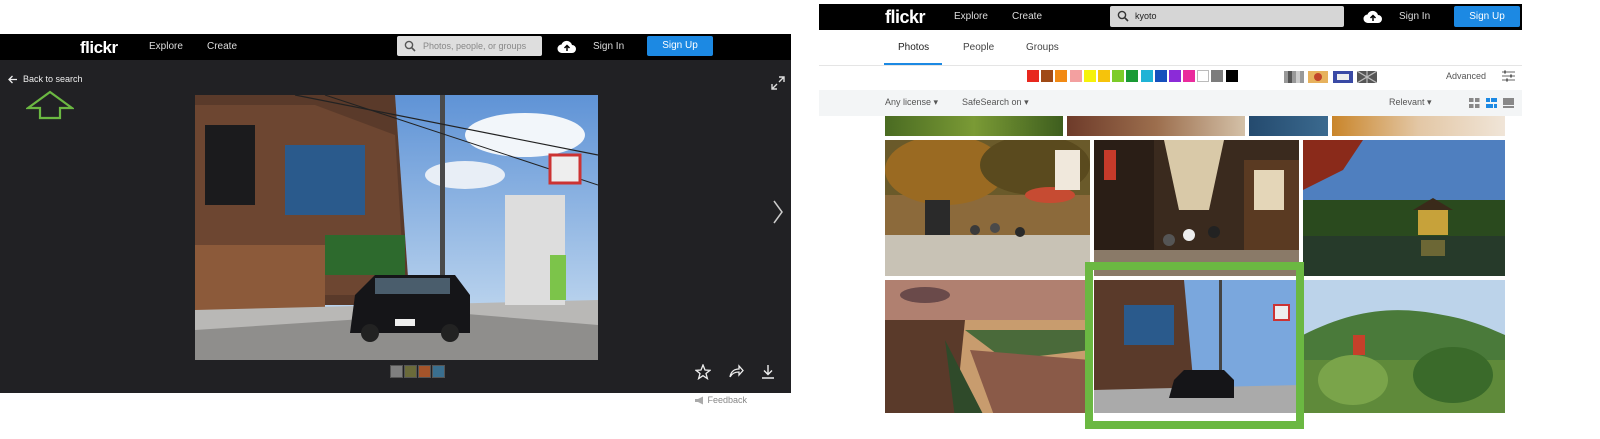 This screenshot has height=439, width=1600. I want to click on search-value: kyoto, so click(1146, 16).